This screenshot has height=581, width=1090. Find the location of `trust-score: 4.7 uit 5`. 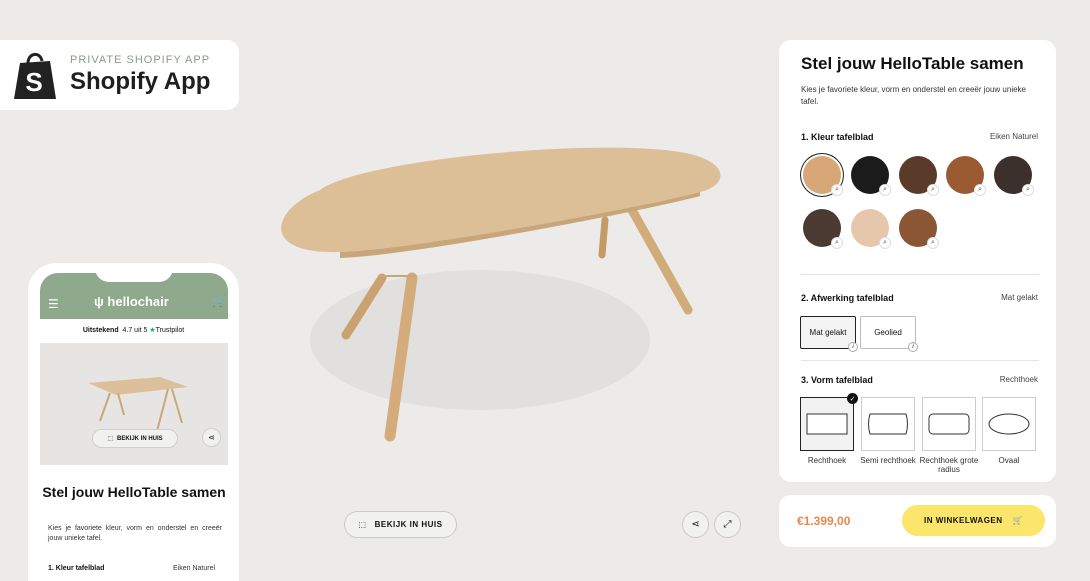

trust-score: 4.7 uit 5 is located at coordinates (135, 330).